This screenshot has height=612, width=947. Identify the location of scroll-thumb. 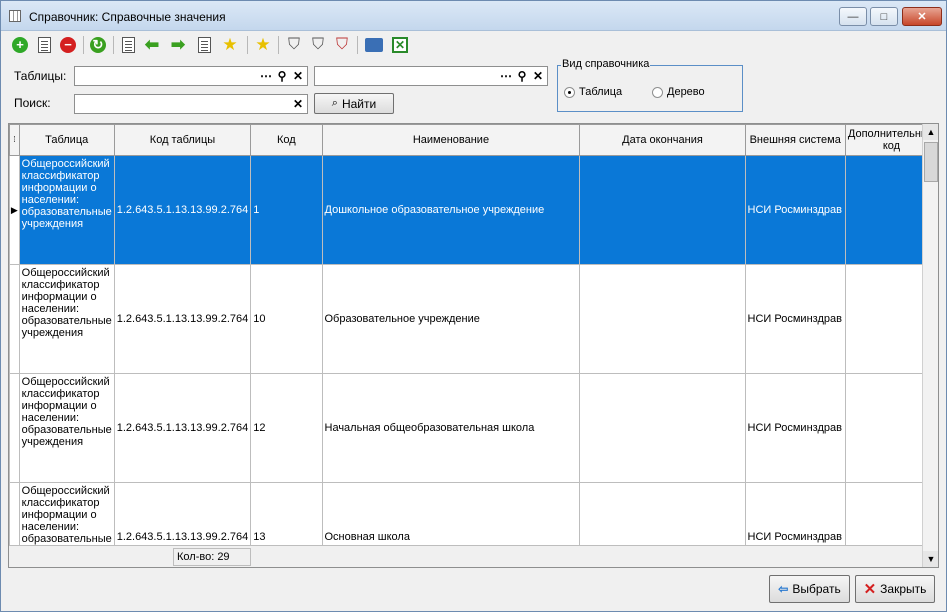
(931, 162).